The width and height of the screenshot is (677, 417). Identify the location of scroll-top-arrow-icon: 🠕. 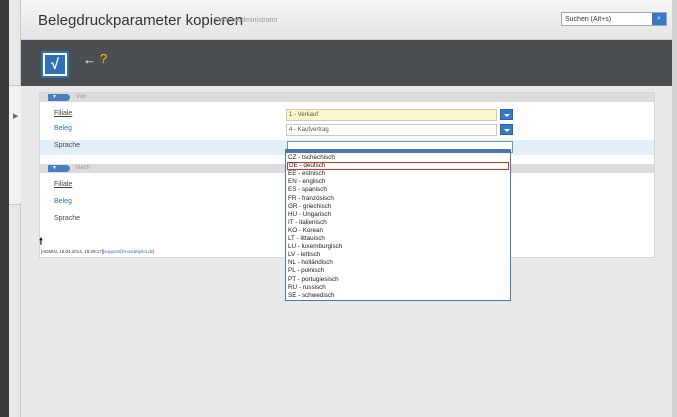
(41, 242).